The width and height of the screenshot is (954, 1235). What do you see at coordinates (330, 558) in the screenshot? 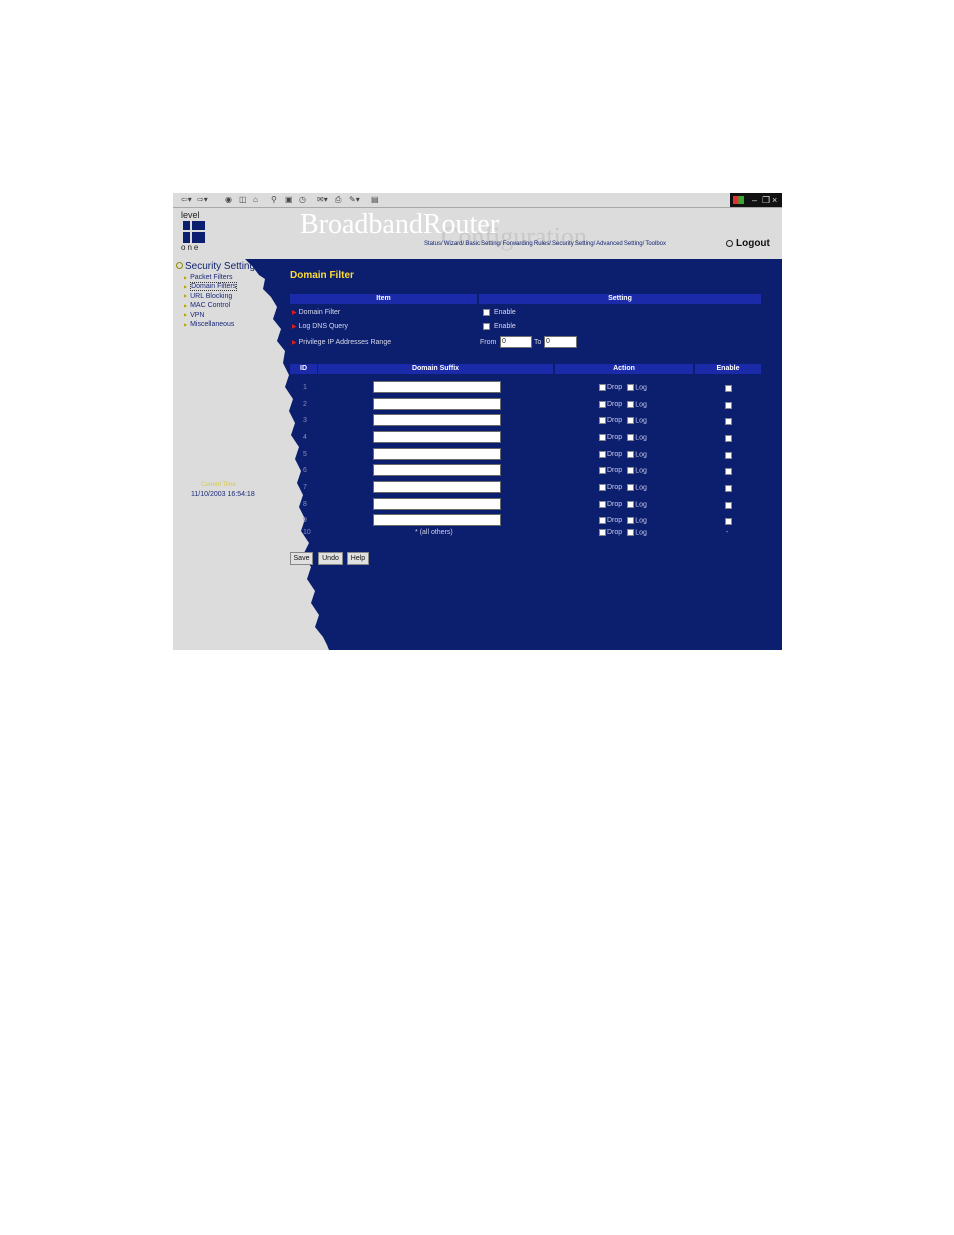
I see `undo-button: Undo` at bounding box center [330, 558].